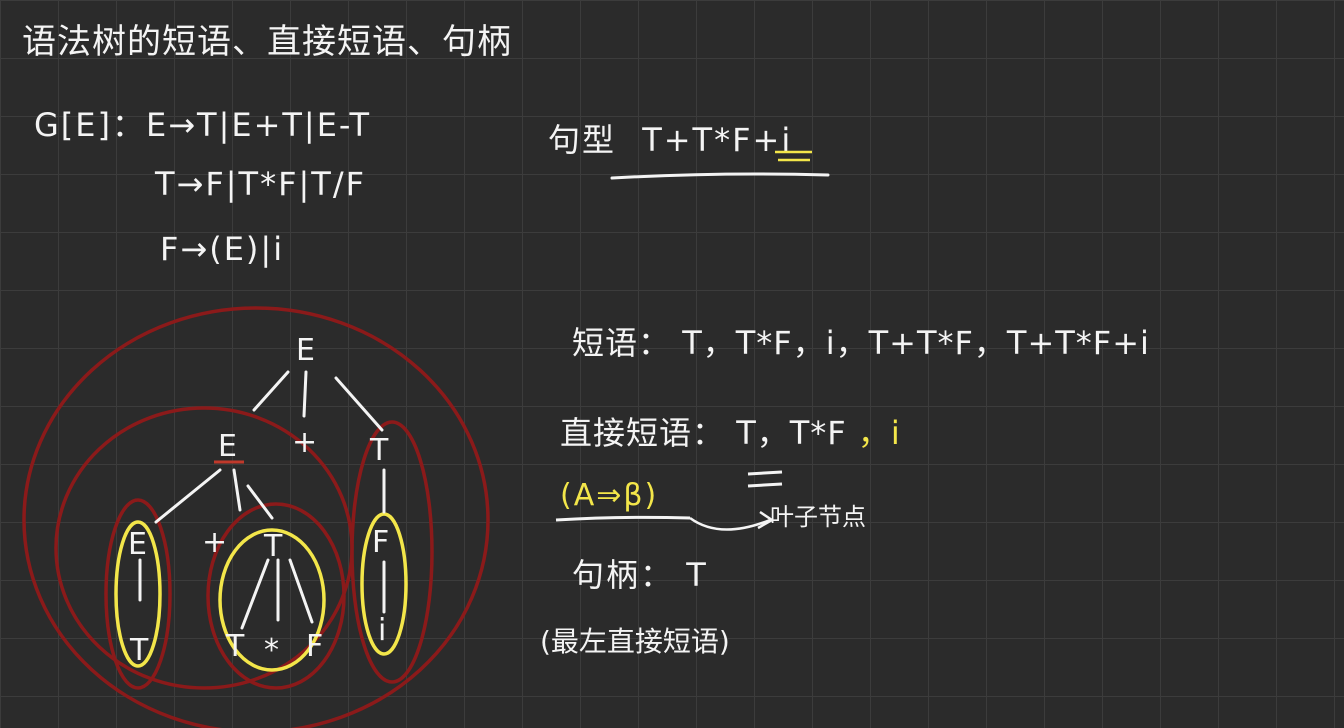  What do you see at coordinates (304, 442) in the screenshot?
I see `tree-node-l1-mid: +` at bounding box center [304, 442].